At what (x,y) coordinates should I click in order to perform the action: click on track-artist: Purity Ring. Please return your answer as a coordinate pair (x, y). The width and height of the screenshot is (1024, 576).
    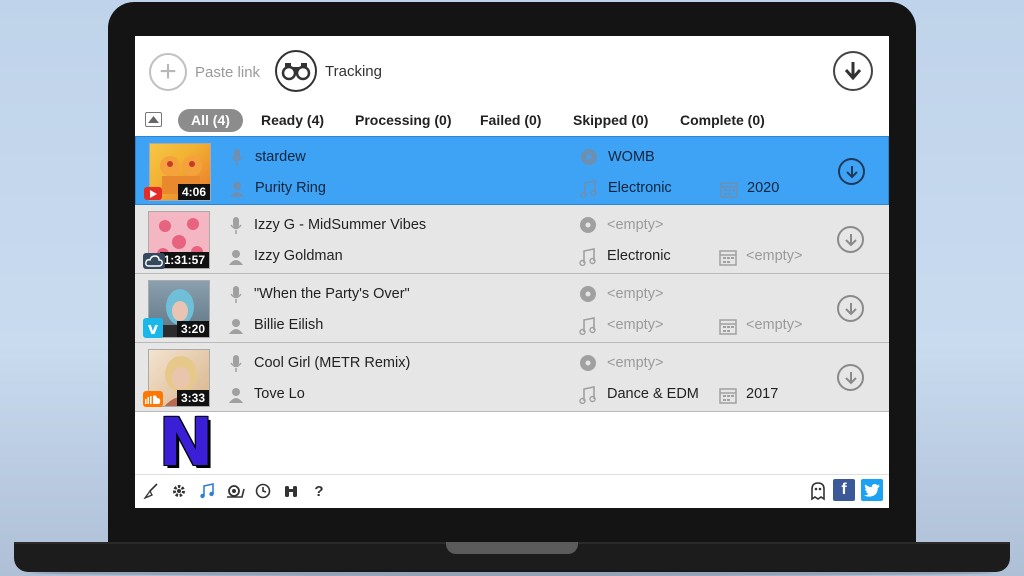
    Looking at the image, I should click on (290, 188).